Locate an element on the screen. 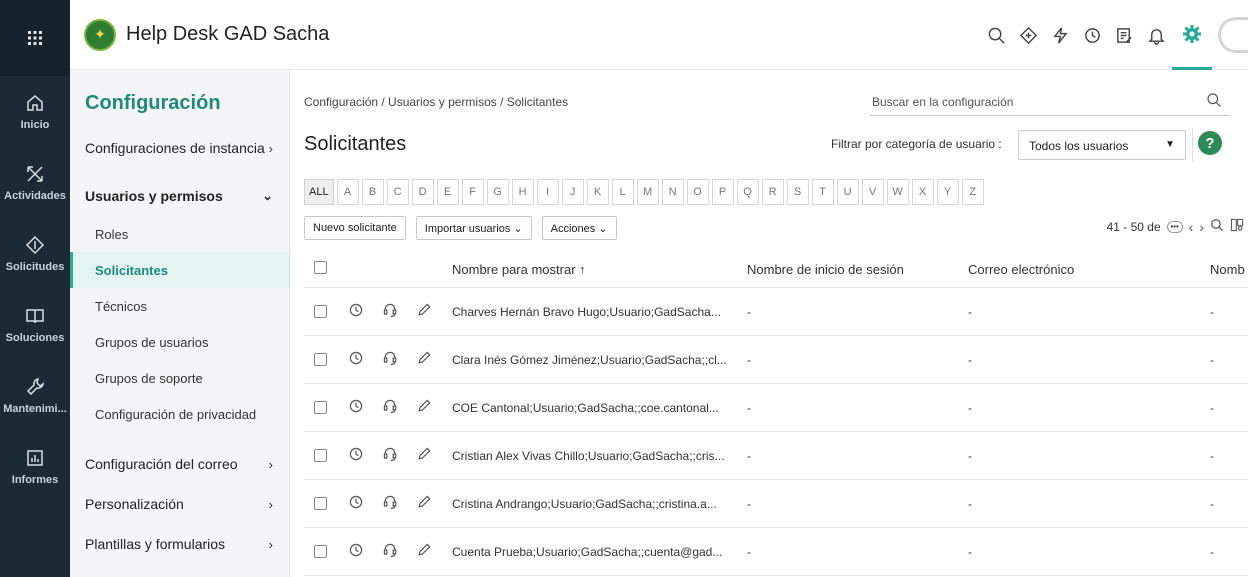  settings-search-input: Buscar en la configuración is located at coordinates (1050, 102).